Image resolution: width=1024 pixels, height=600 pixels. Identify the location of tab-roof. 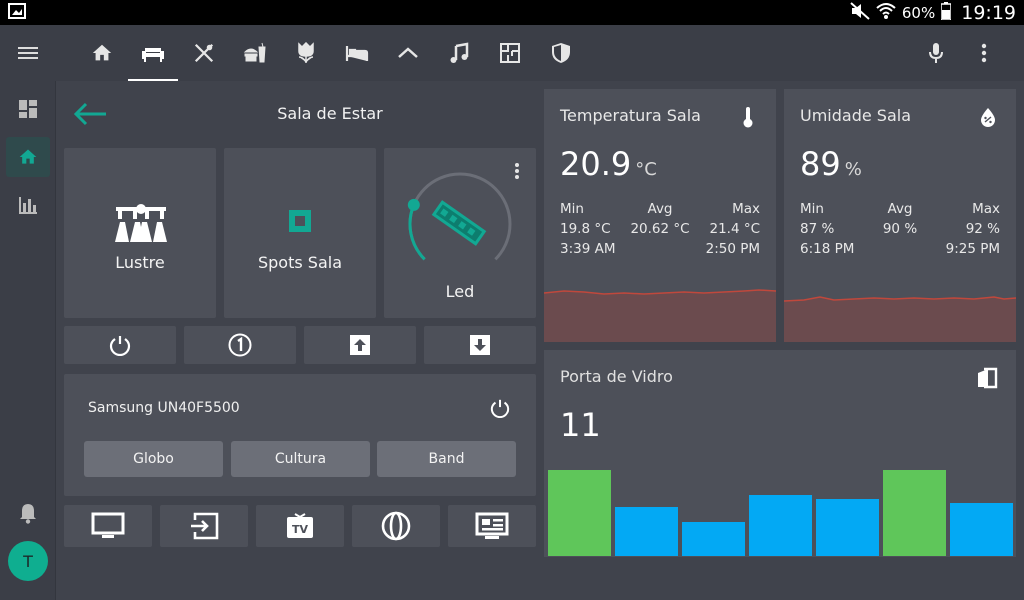
(407, 53).